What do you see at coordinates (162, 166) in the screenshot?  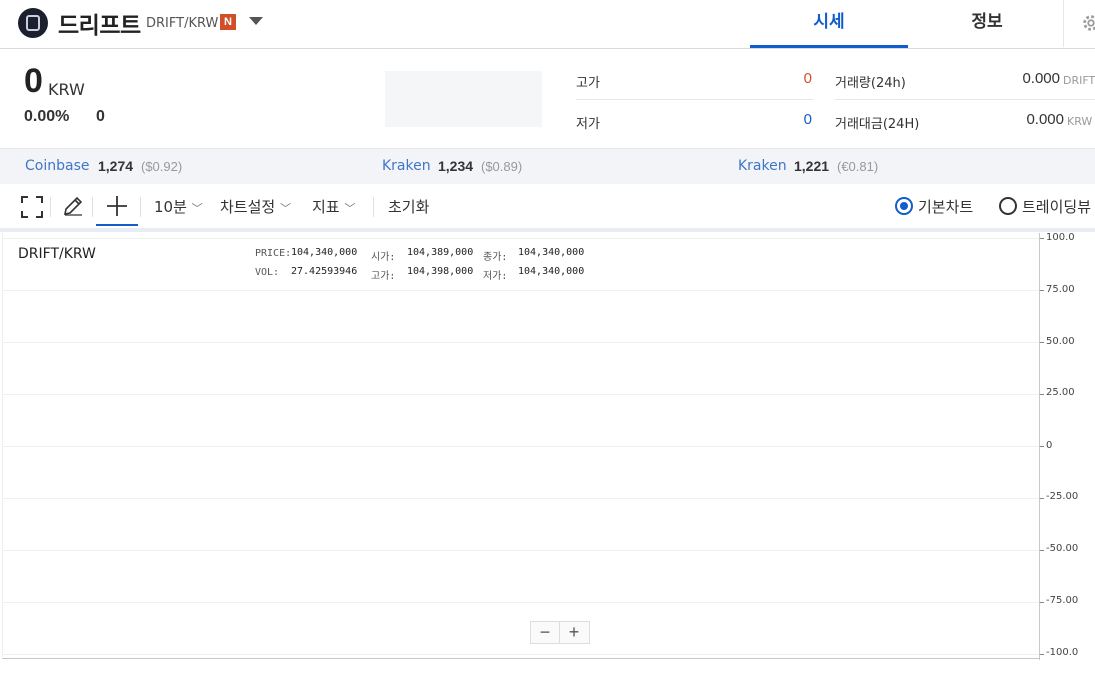 I see `exchange-fx-price: ($0.92)` at bounding box center [162, 166].